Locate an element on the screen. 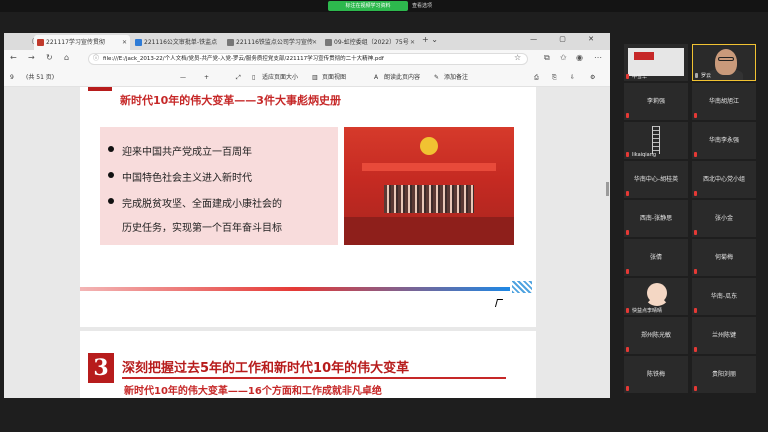  section-number: 3 is located at coordinates (101, 368).